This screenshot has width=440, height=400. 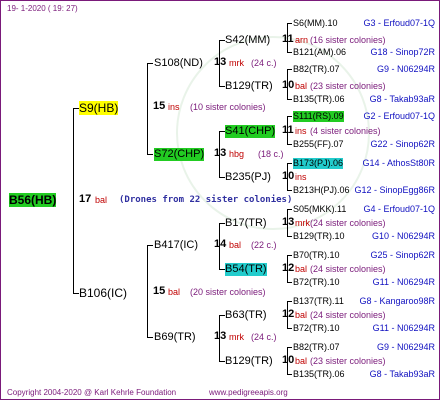 What do you see at coordinates (179, 154) in the screenshot?
I see `queen-s72: S72(CHP)` at bounding box center [179, 154].